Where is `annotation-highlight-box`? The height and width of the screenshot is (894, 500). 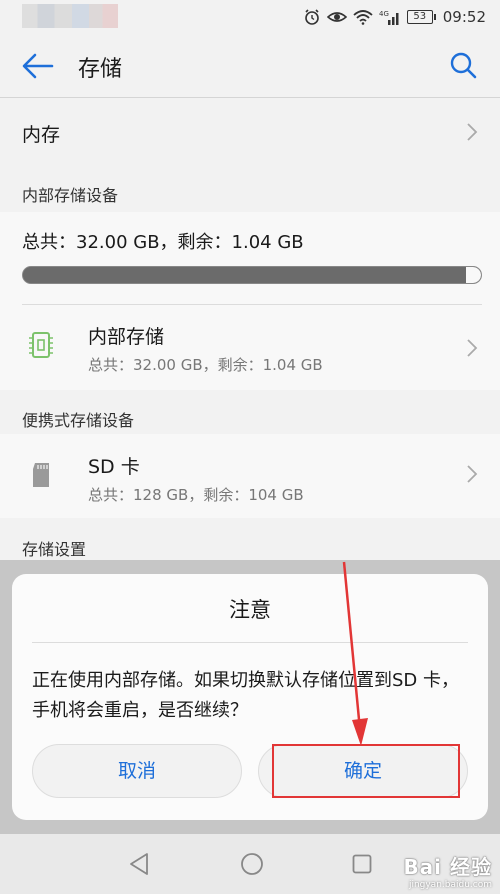 annotation-highlight-box is located at coordinates (366, 771).